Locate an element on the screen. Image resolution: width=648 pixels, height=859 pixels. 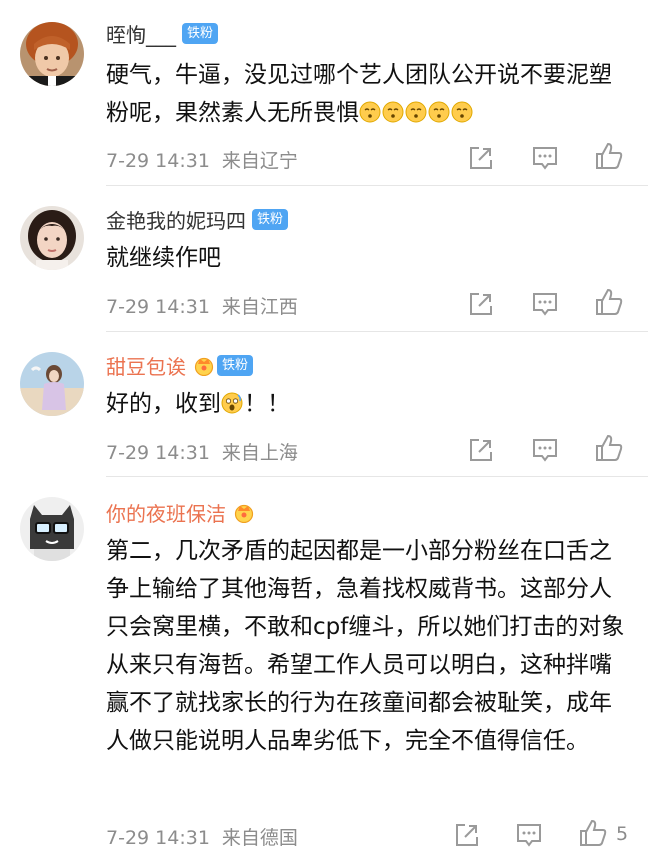
comment-meta: 7-29 14:31 来自上海 is located at coordinates (202, 451).